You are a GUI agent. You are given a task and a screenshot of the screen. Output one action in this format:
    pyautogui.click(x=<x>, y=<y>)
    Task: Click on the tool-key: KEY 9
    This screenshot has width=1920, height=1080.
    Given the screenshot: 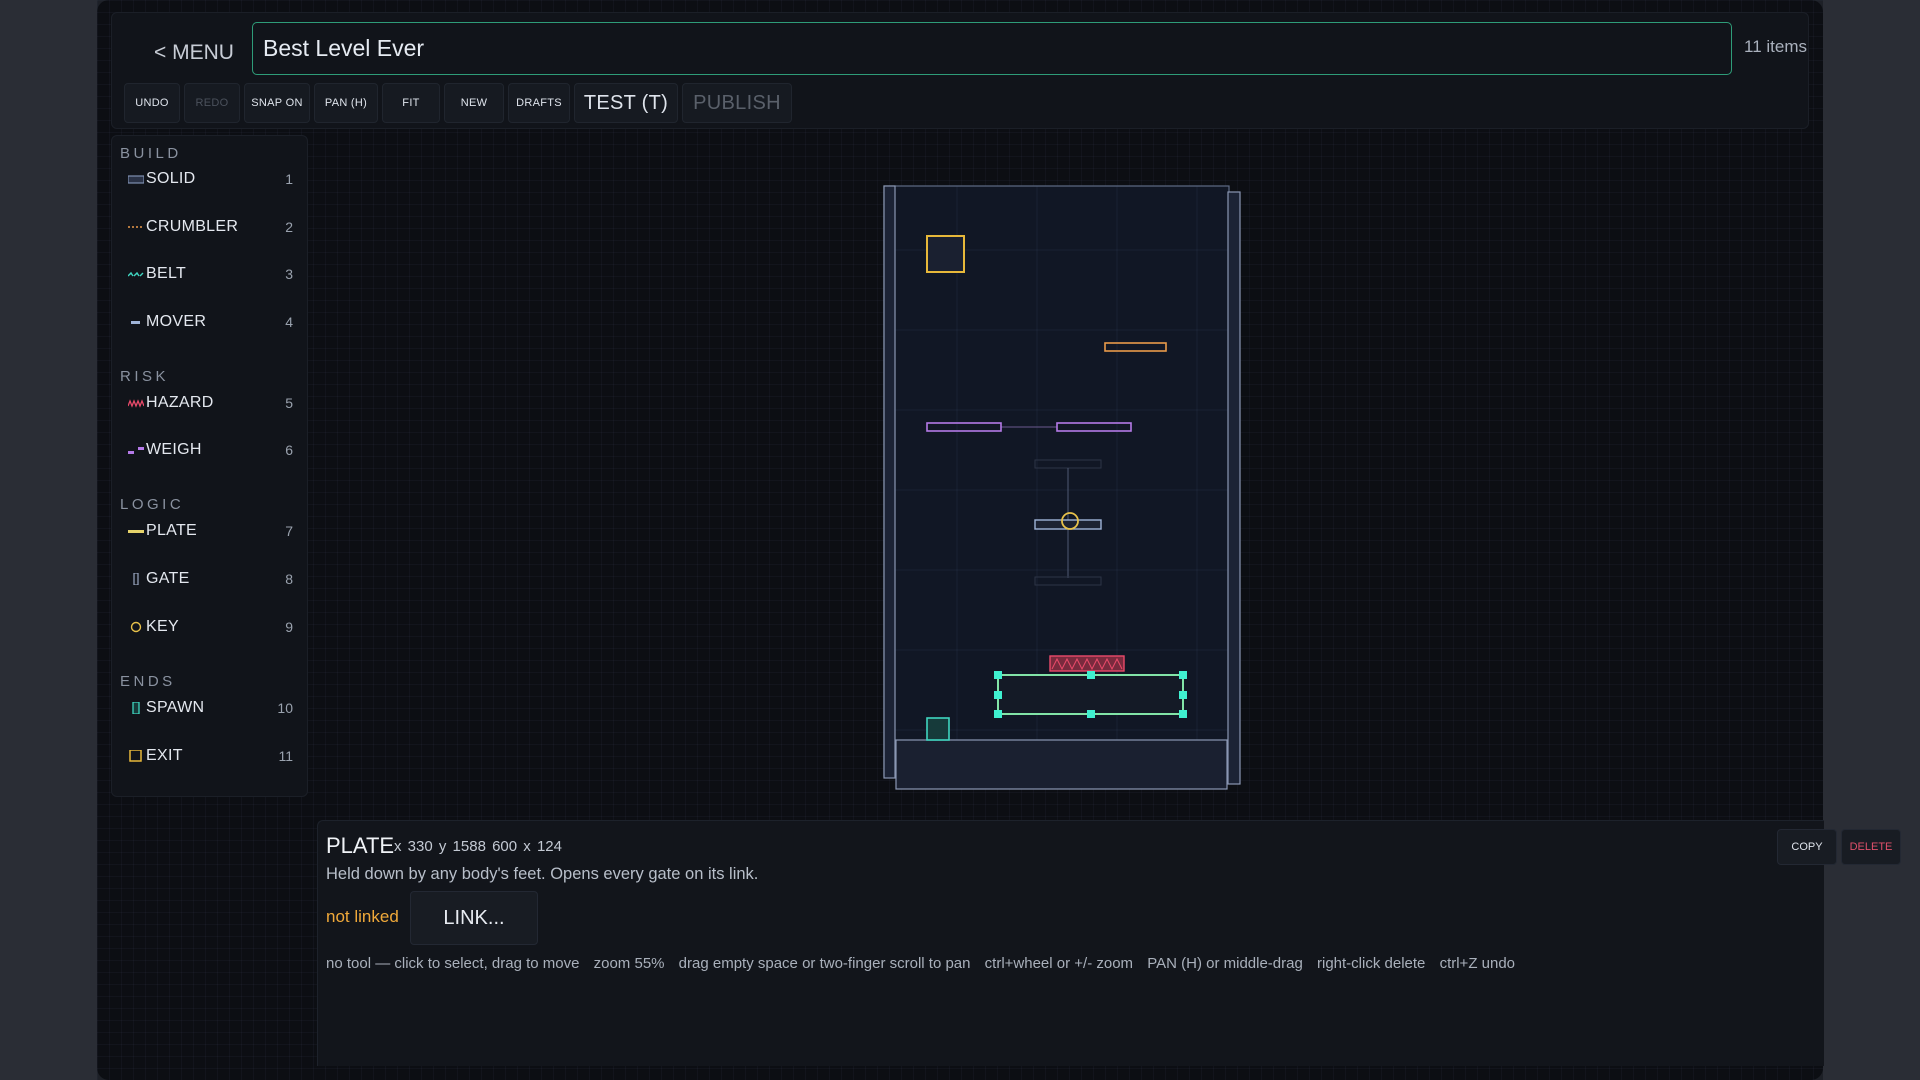 What is the action you would take?
    pyautogui.click(x=209, y=627)
    